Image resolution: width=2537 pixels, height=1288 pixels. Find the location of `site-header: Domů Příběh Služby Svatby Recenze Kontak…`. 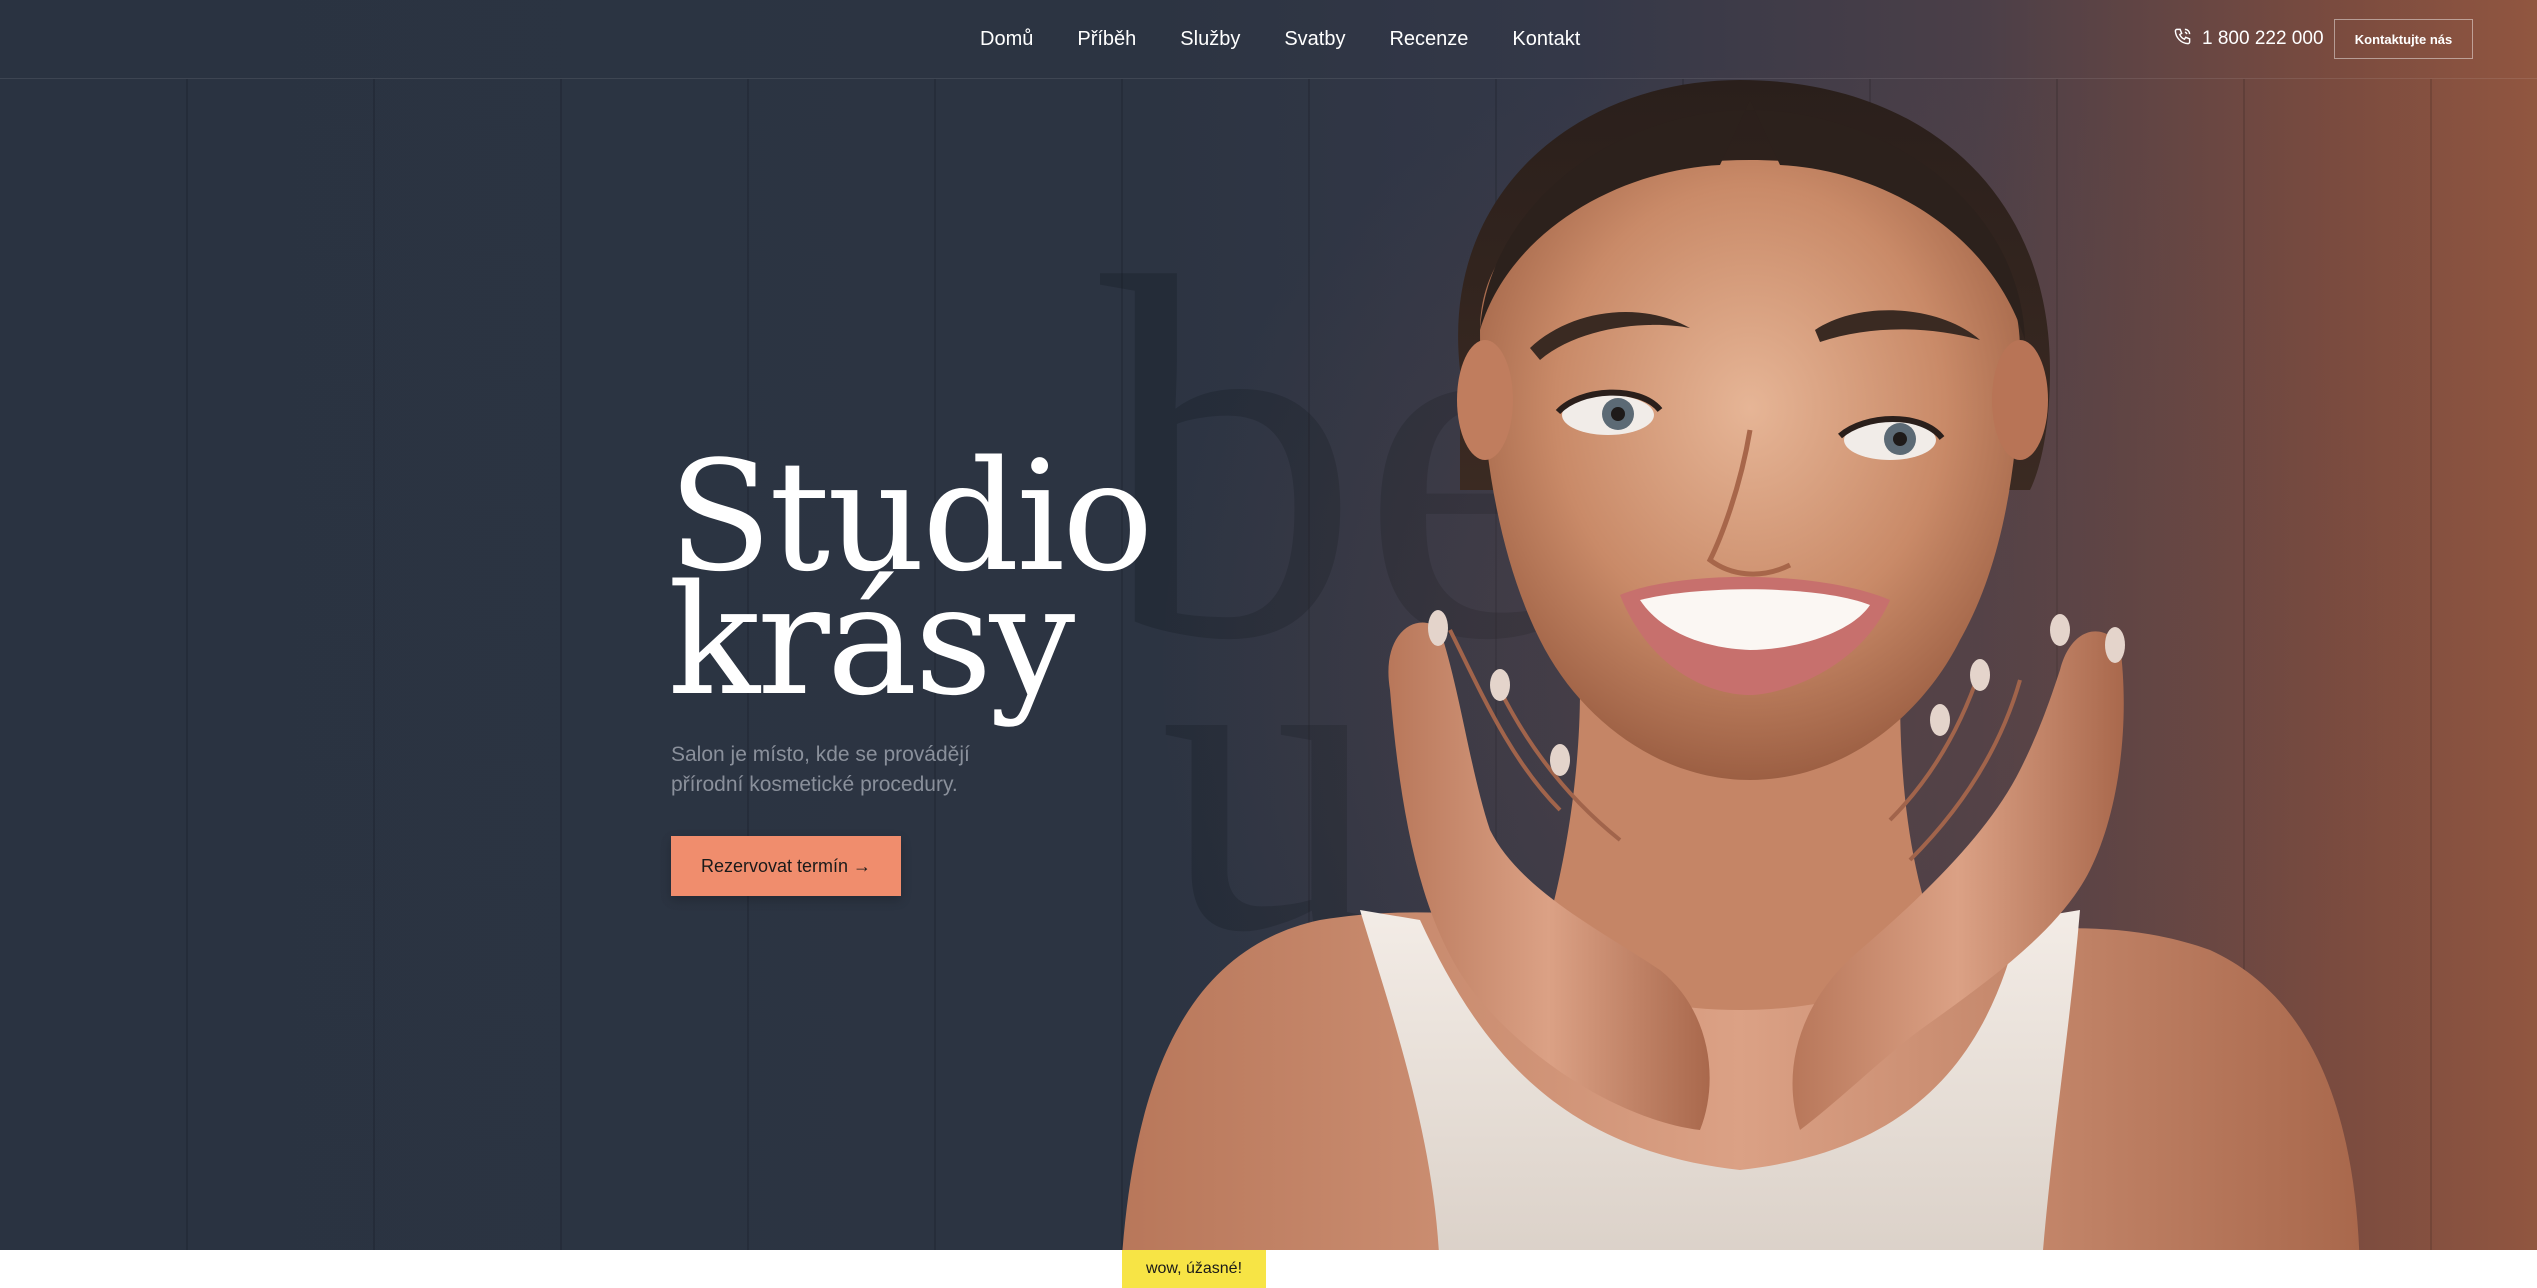

site-header: Domů Příběh Služby Svatby Recenze Kontak… is located at coordinates (1268, 39).